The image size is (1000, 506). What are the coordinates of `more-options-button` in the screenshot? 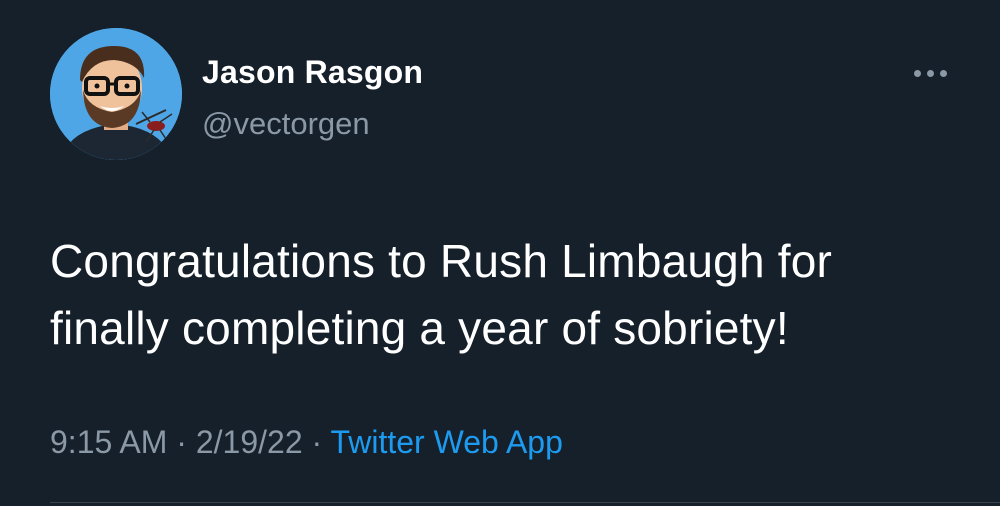 It's located at (930, 73).